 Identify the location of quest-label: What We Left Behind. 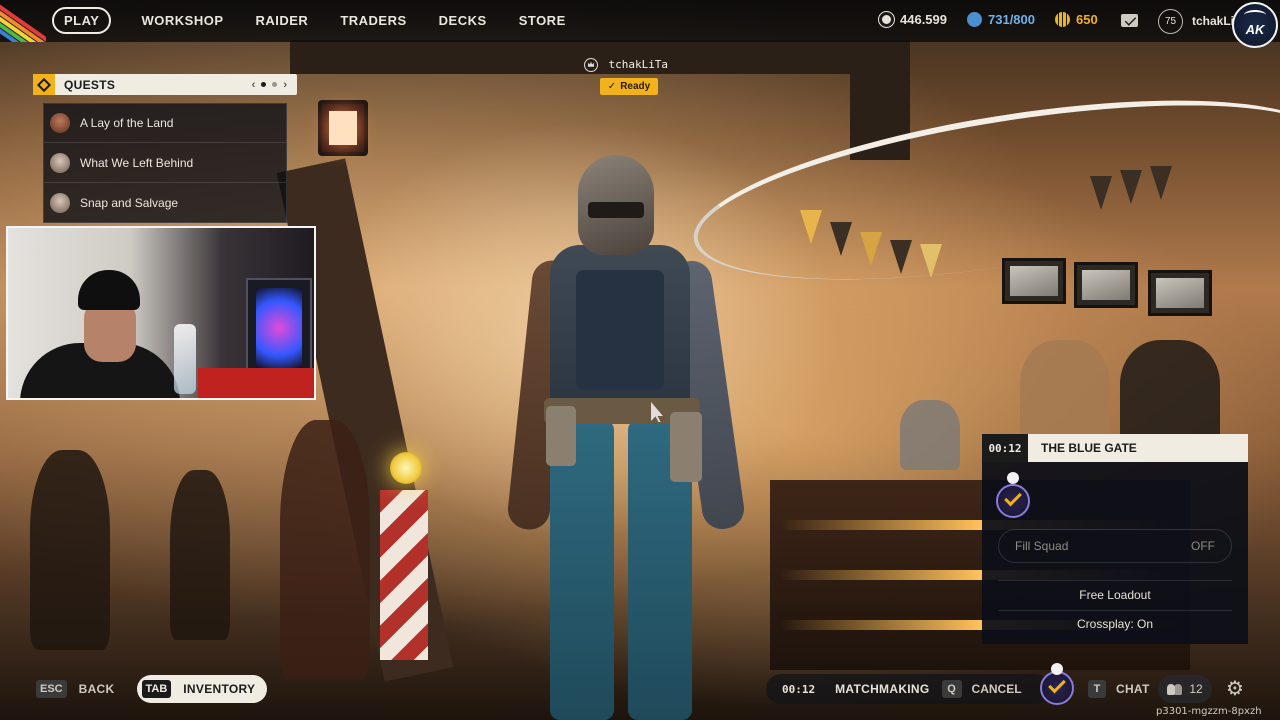
(137, 162).